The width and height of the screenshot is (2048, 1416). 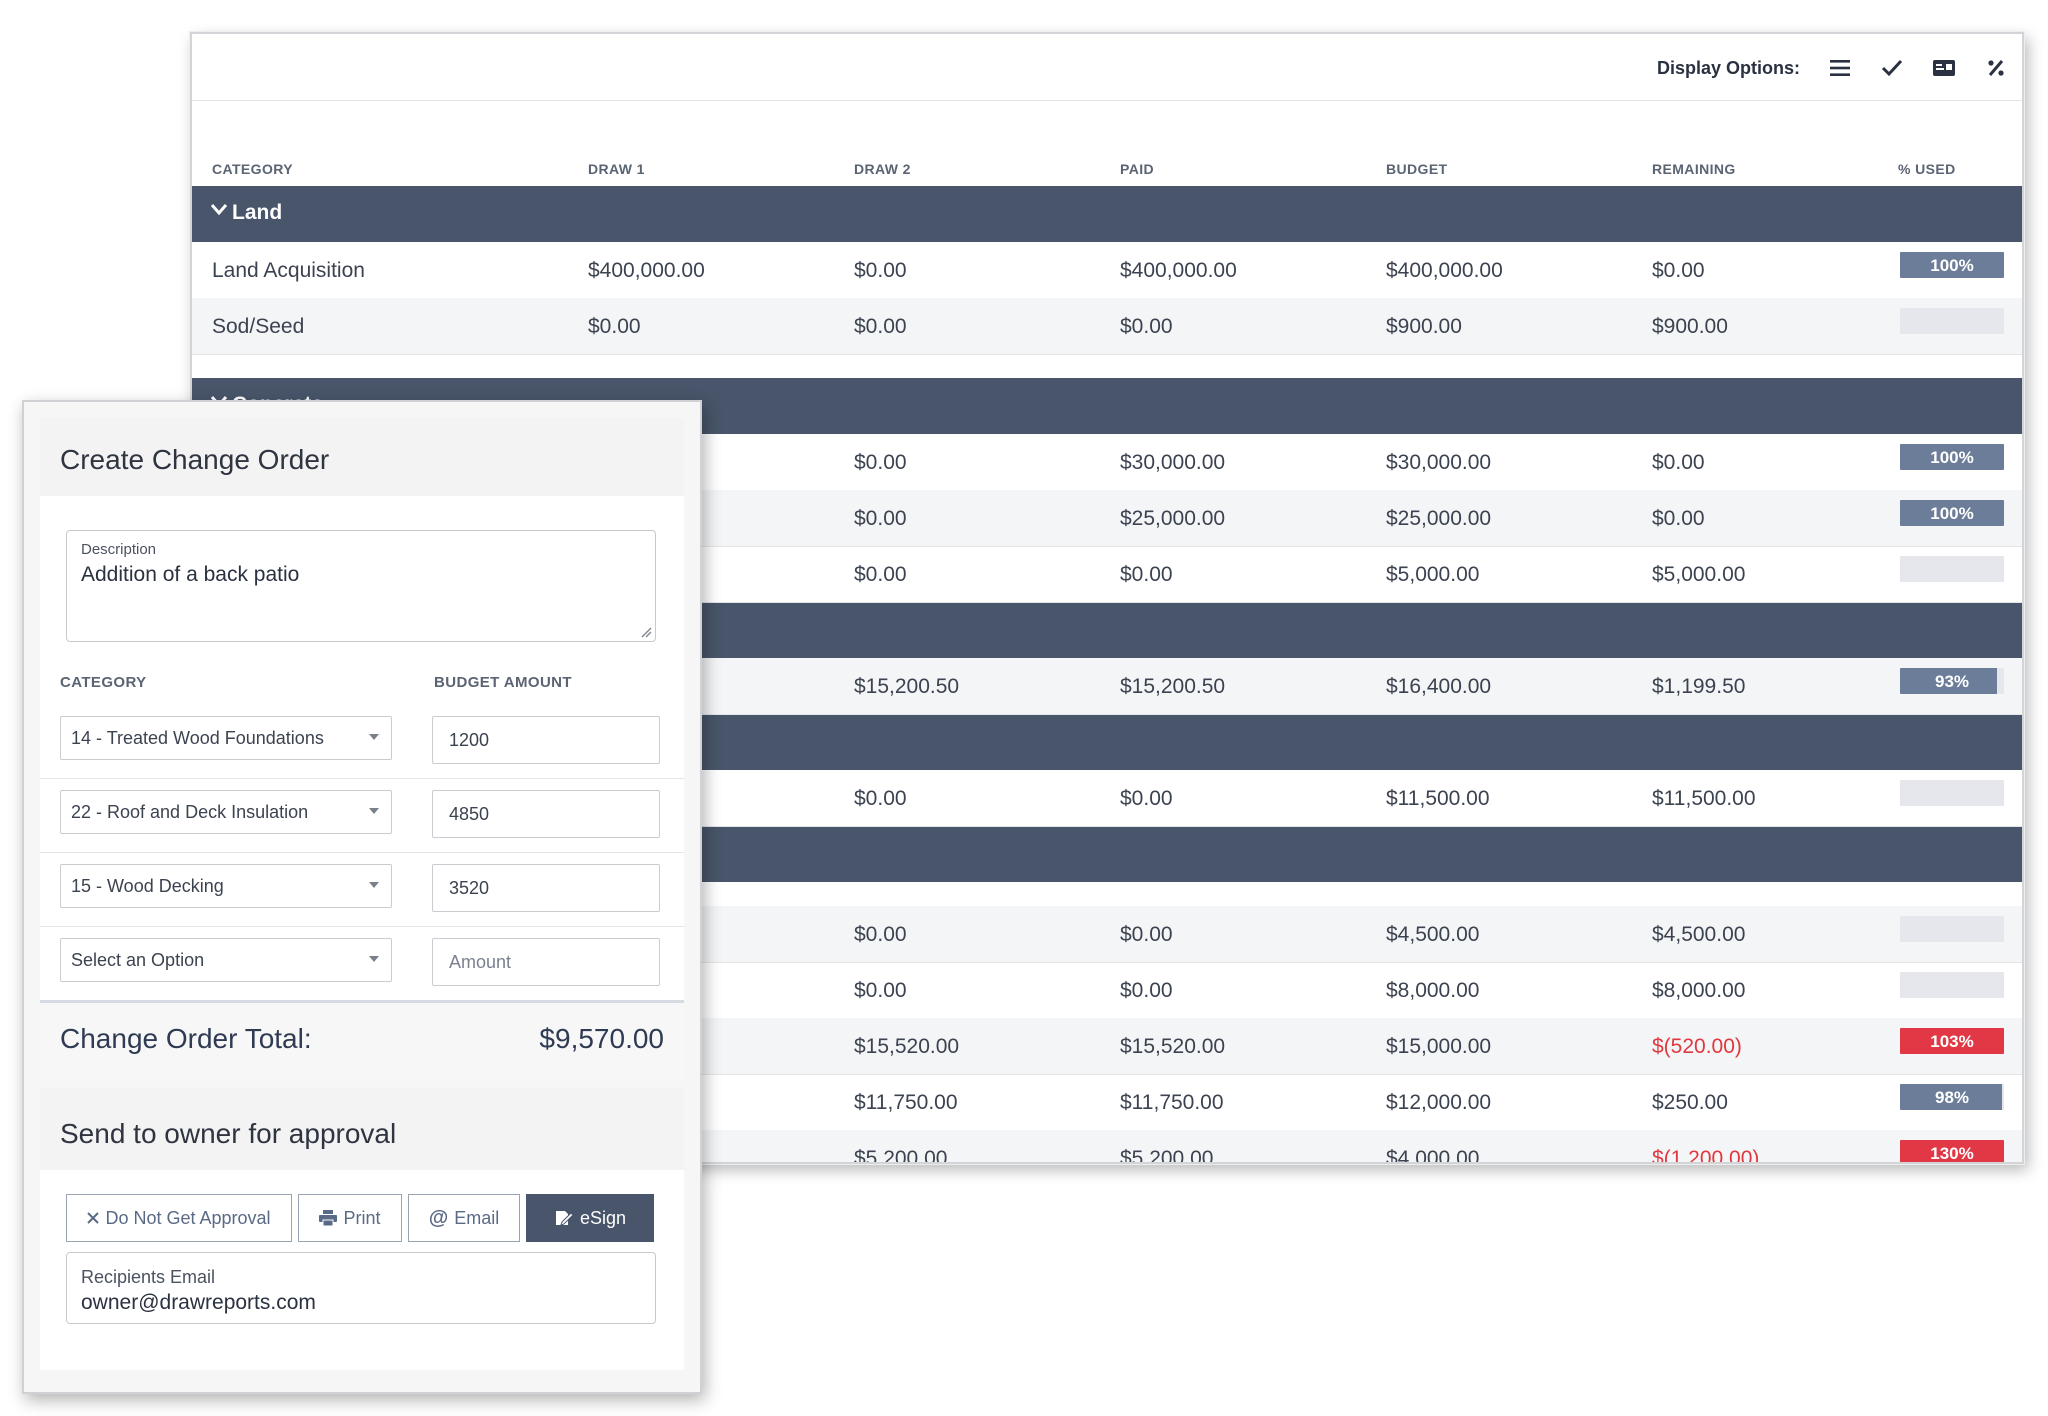 I want to click on check-icon, so click(x=1892, y=68).